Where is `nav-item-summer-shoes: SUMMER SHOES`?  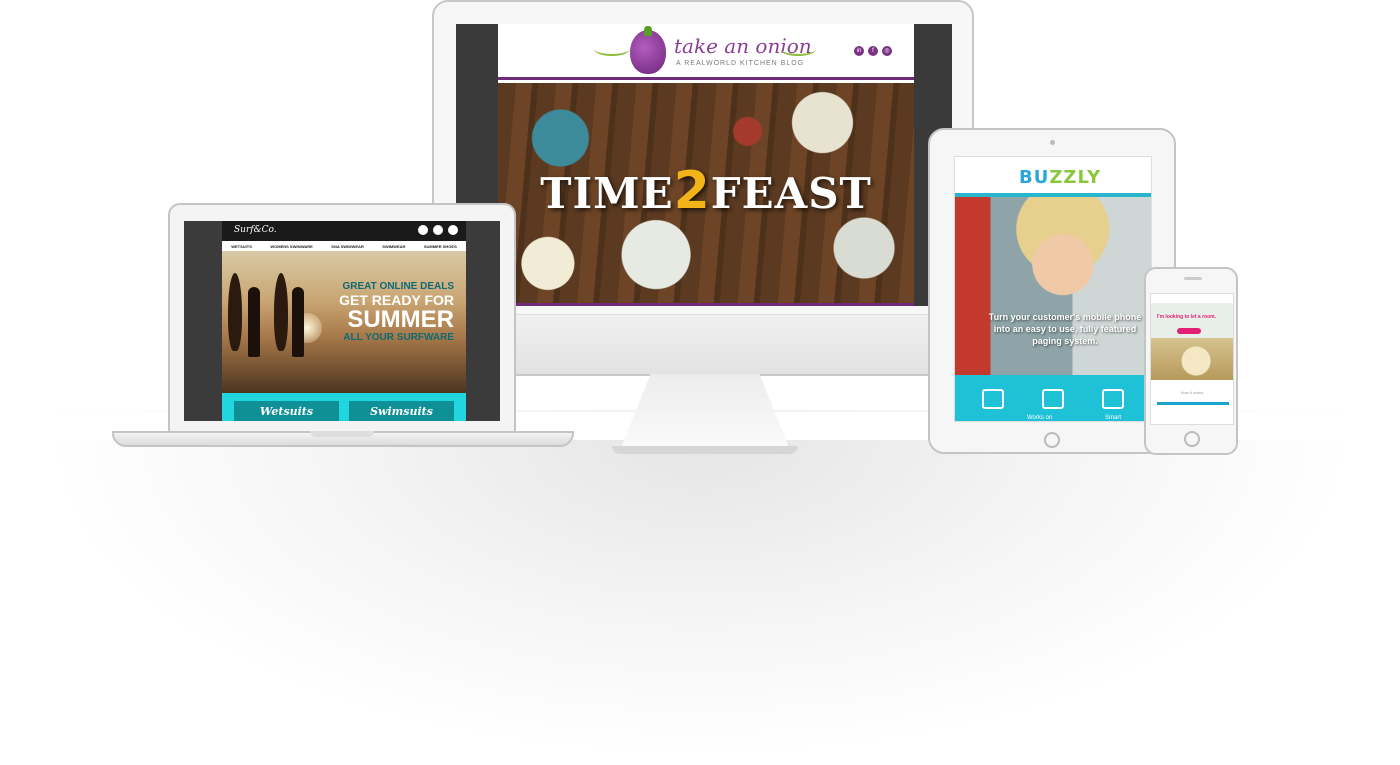 nav-item-summer-shoes: SUMMER SHOES is located at coordinates (440, 246).